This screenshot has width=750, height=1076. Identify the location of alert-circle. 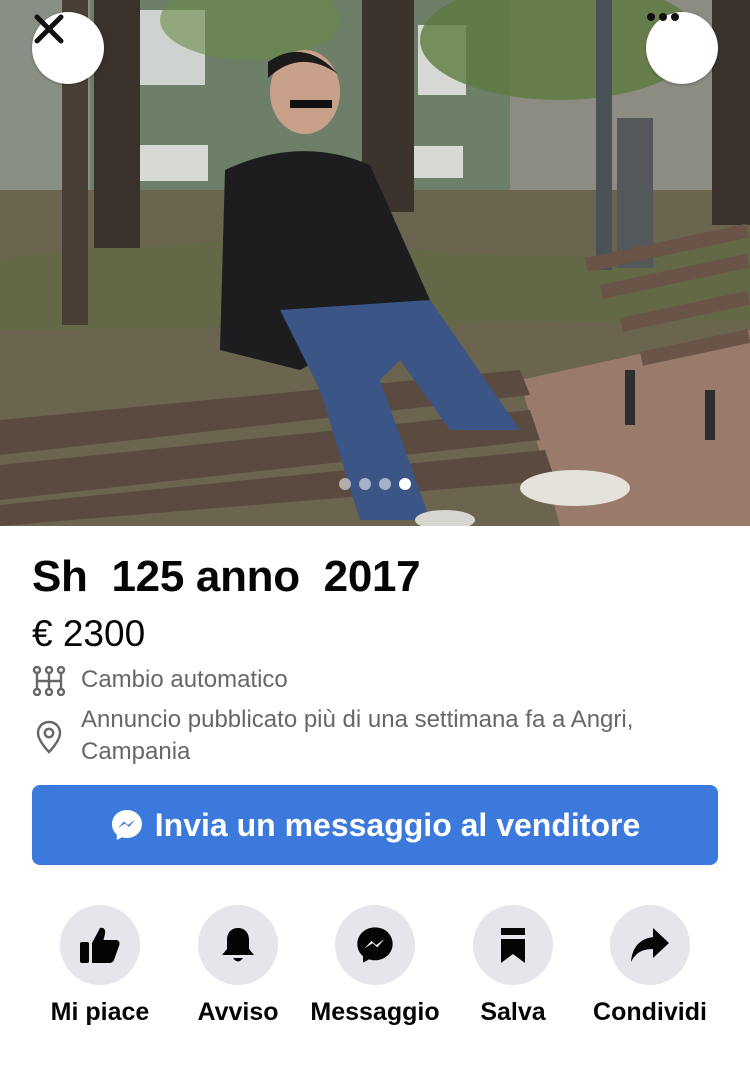
(238, 945).